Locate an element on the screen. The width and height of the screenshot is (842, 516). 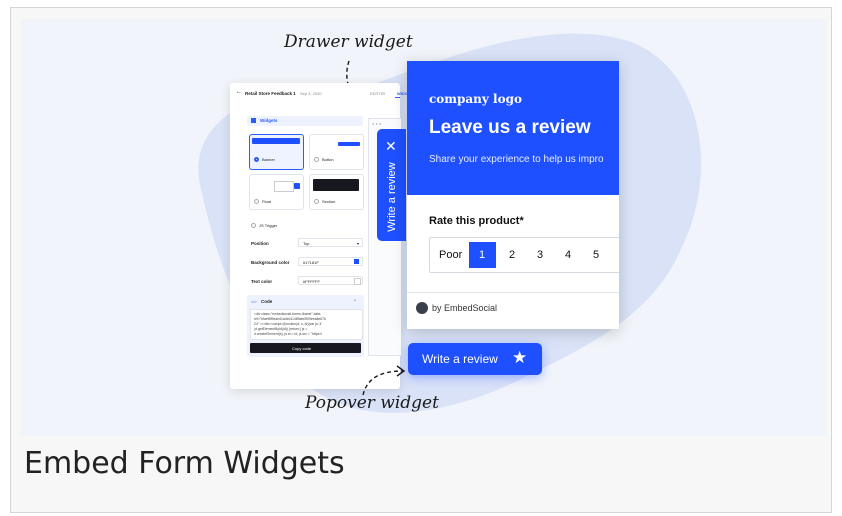
button-label: Button is located at coordinates (328, 159).